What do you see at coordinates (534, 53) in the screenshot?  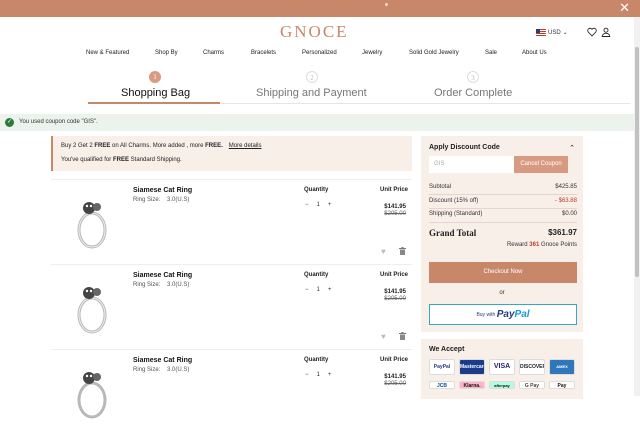 I see `nav-about-us: About Us` at bounding box center [534, 53].